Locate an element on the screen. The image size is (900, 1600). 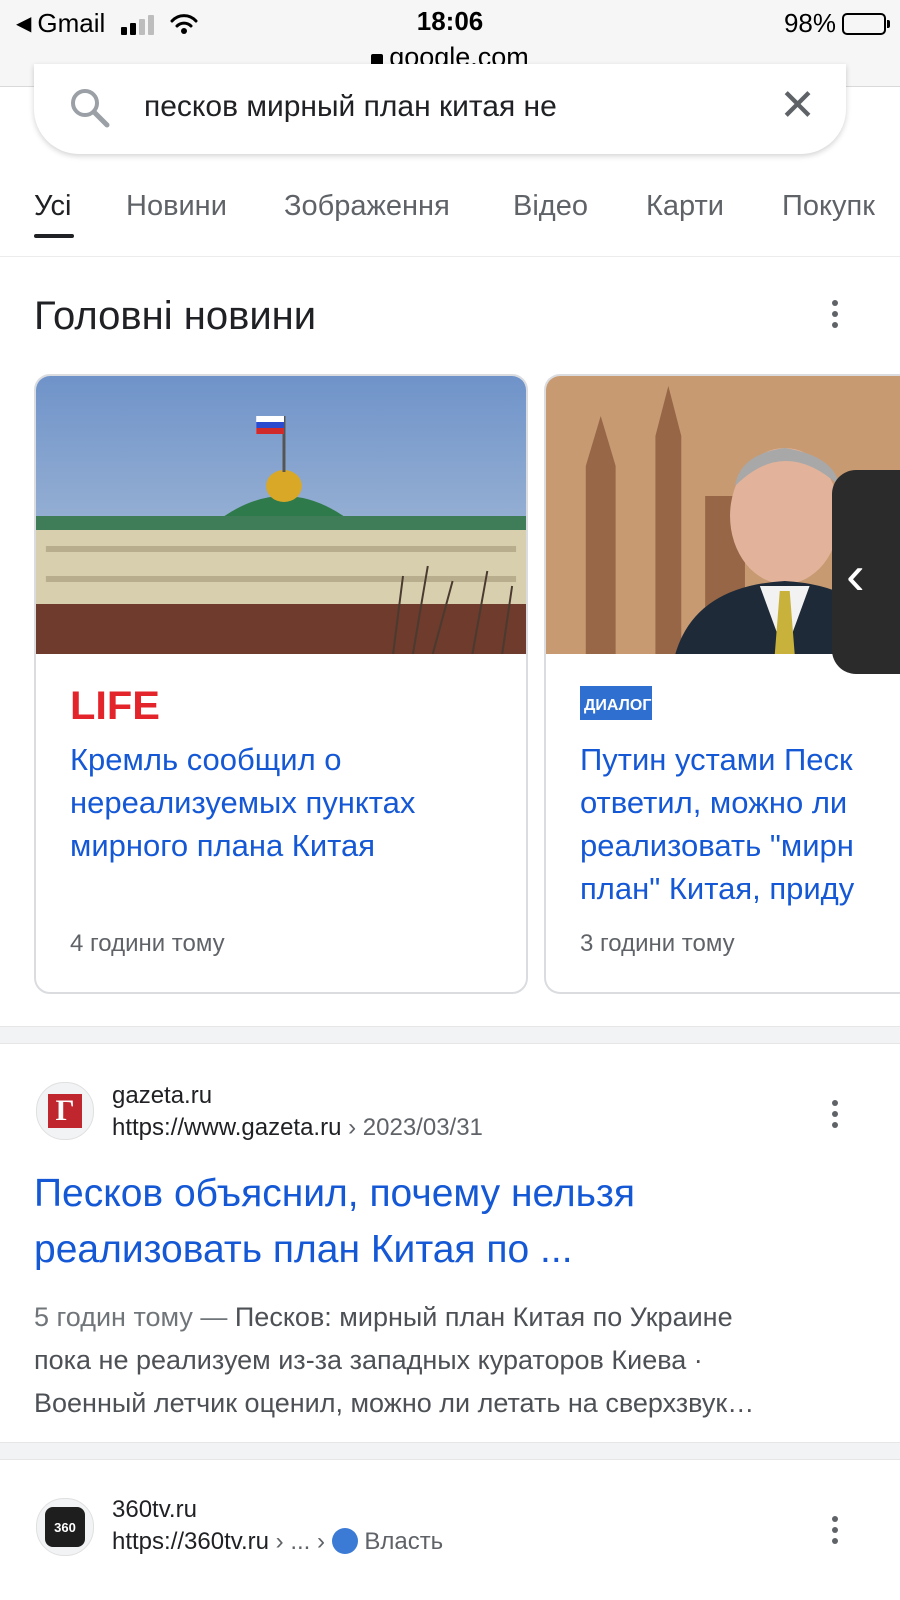
tab-news: Новини is located at coordinates (176, 206).